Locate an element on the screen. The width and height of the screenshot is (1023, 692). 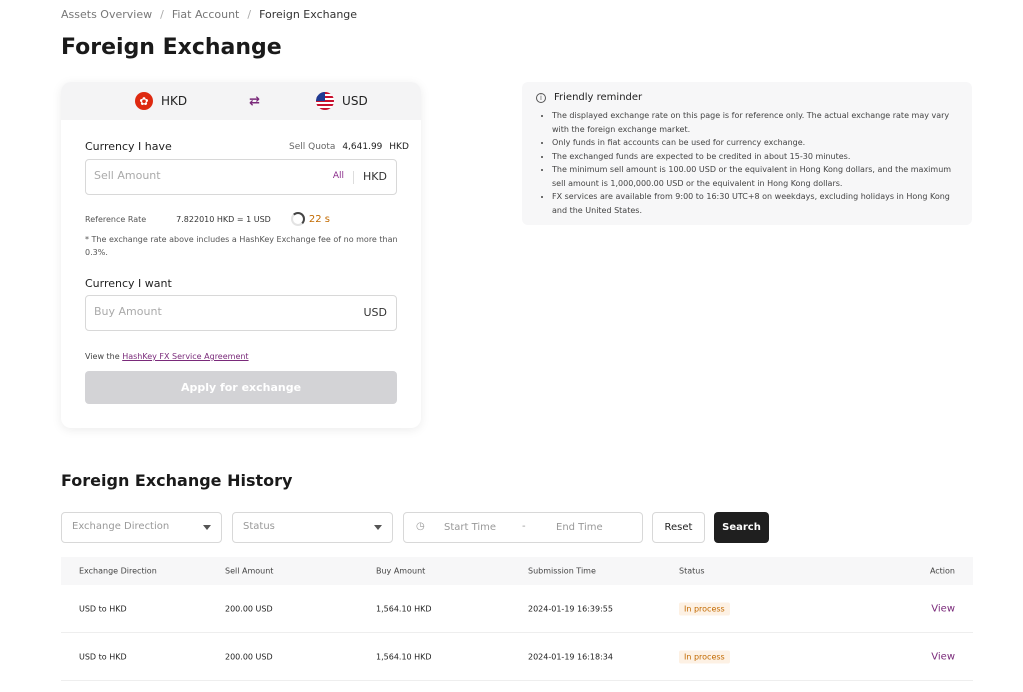
currency-pair-header: ✿ HKD ⇄ USD is located at coordinates (241, 101).